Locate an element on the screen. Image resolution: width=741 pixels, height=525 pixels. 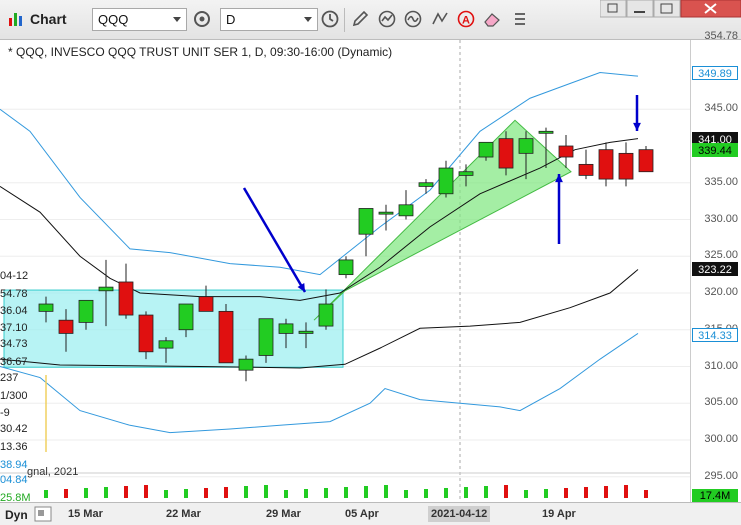
dyn-label-box: Dyn is located at coordinates (16, 515).